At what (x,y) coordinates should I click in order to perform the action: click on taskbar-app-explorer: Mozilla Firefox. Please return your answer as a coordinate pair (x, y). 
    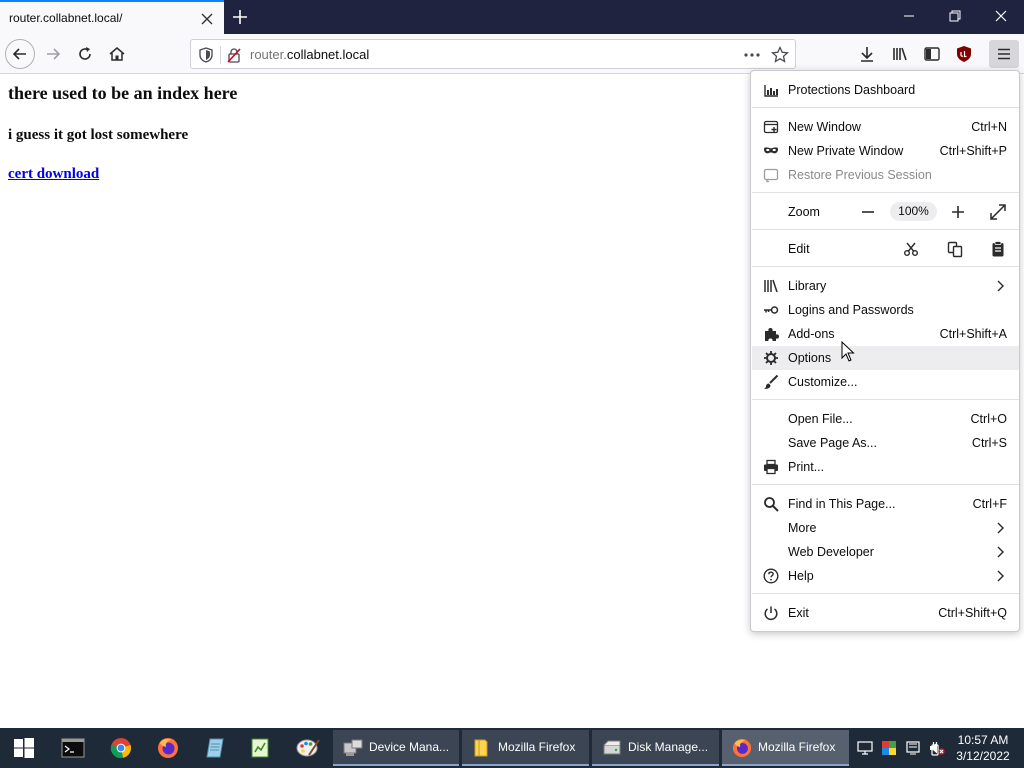
    Looking at the image, I should click on (525, 748).